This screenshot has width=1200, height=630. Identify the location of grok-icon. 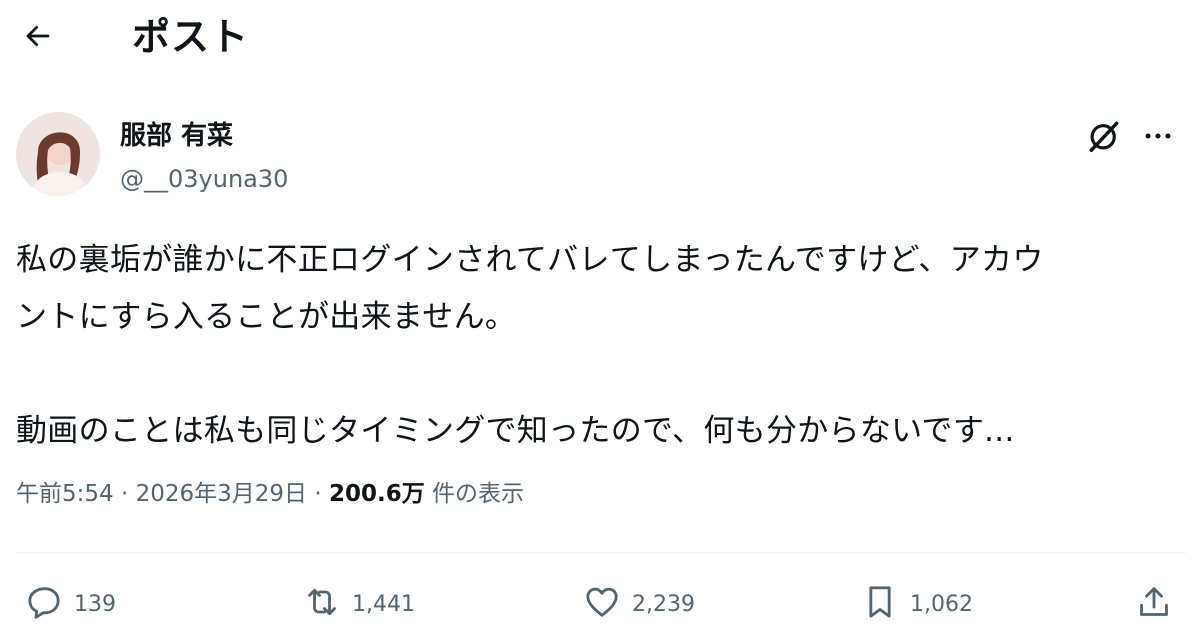
(1104, 138).